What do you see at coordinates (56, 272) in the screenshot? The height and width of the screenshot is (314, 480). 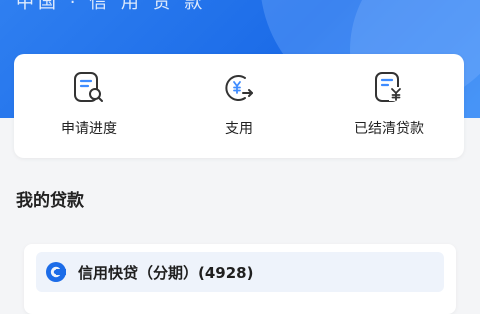 I see `bank-logo-icon` at bounding box center [56, 272].